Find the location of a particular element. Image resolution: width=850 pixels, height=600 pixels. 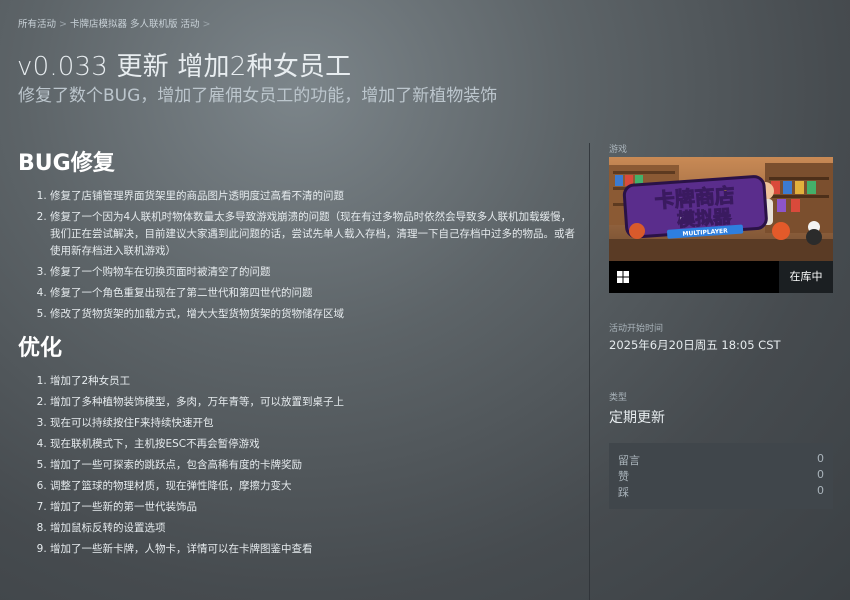

event-subtitle: 修复了数个BUG，增加了雇佣女员工的功能，增加了新植物装饰 is located at coordinates (258, 96).